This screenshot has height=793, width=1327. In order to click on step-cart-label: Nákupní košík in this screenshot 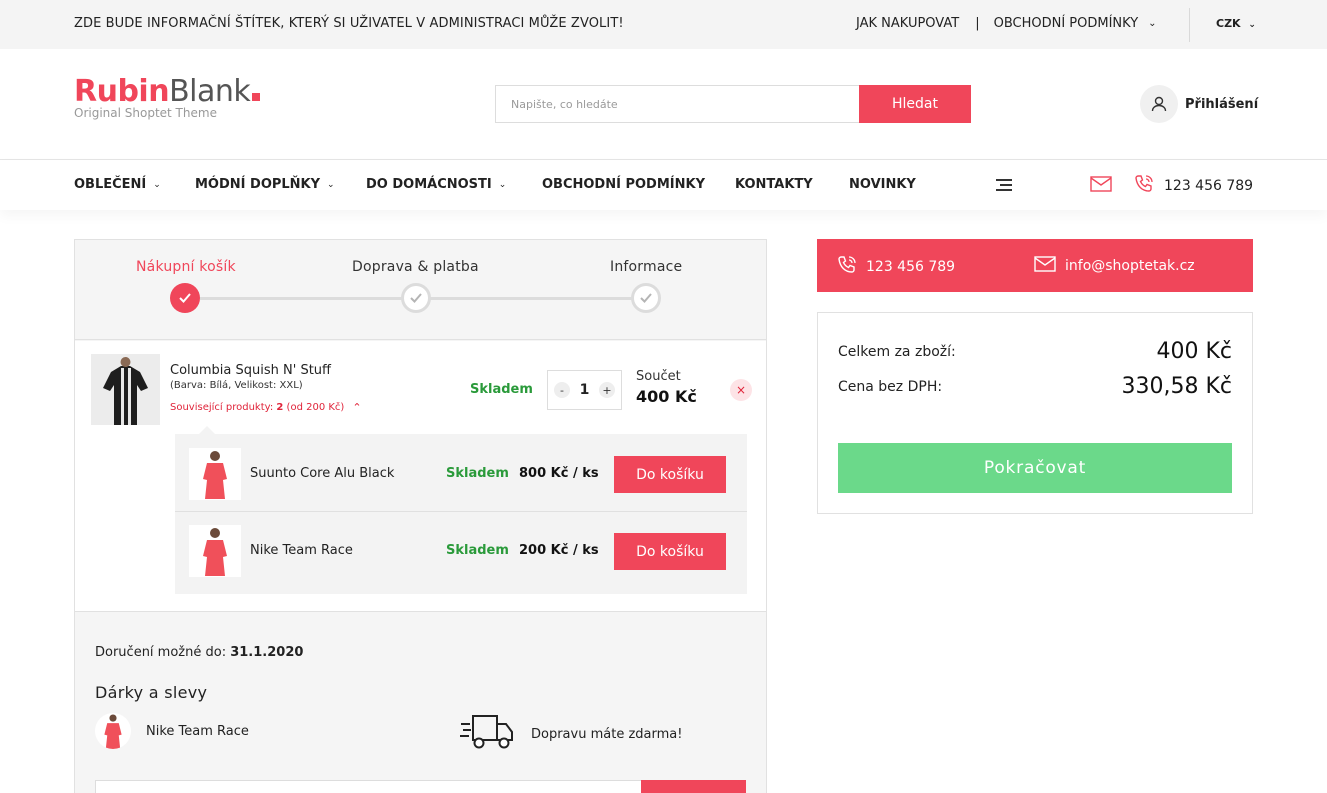, I will do `click(186, 267)`.